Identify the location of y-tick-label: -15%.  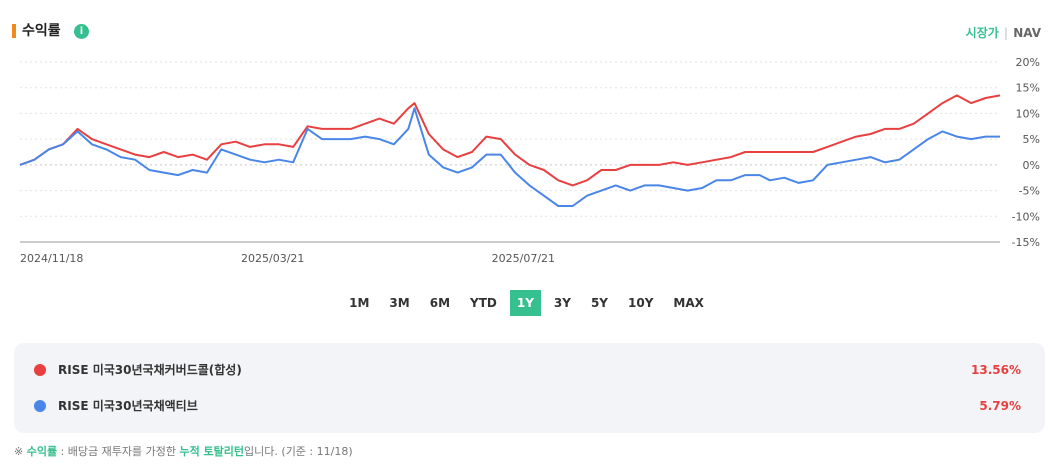
(1026, 242).